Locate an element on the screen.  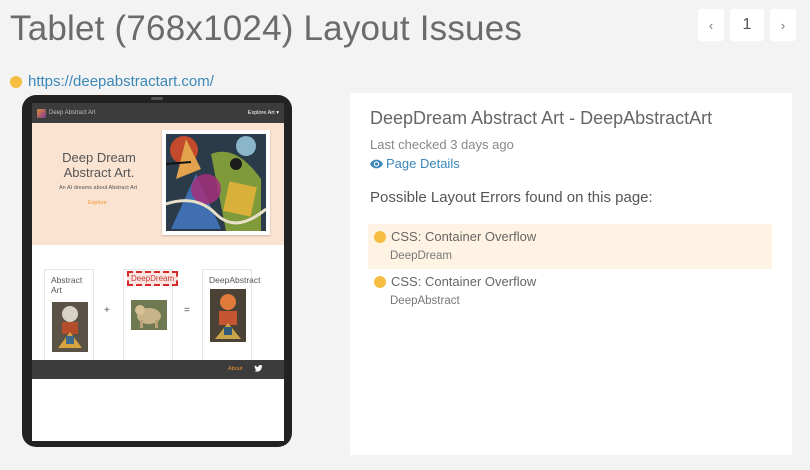
pagination: ‹ 1 › is located at coordinates (747, 25).